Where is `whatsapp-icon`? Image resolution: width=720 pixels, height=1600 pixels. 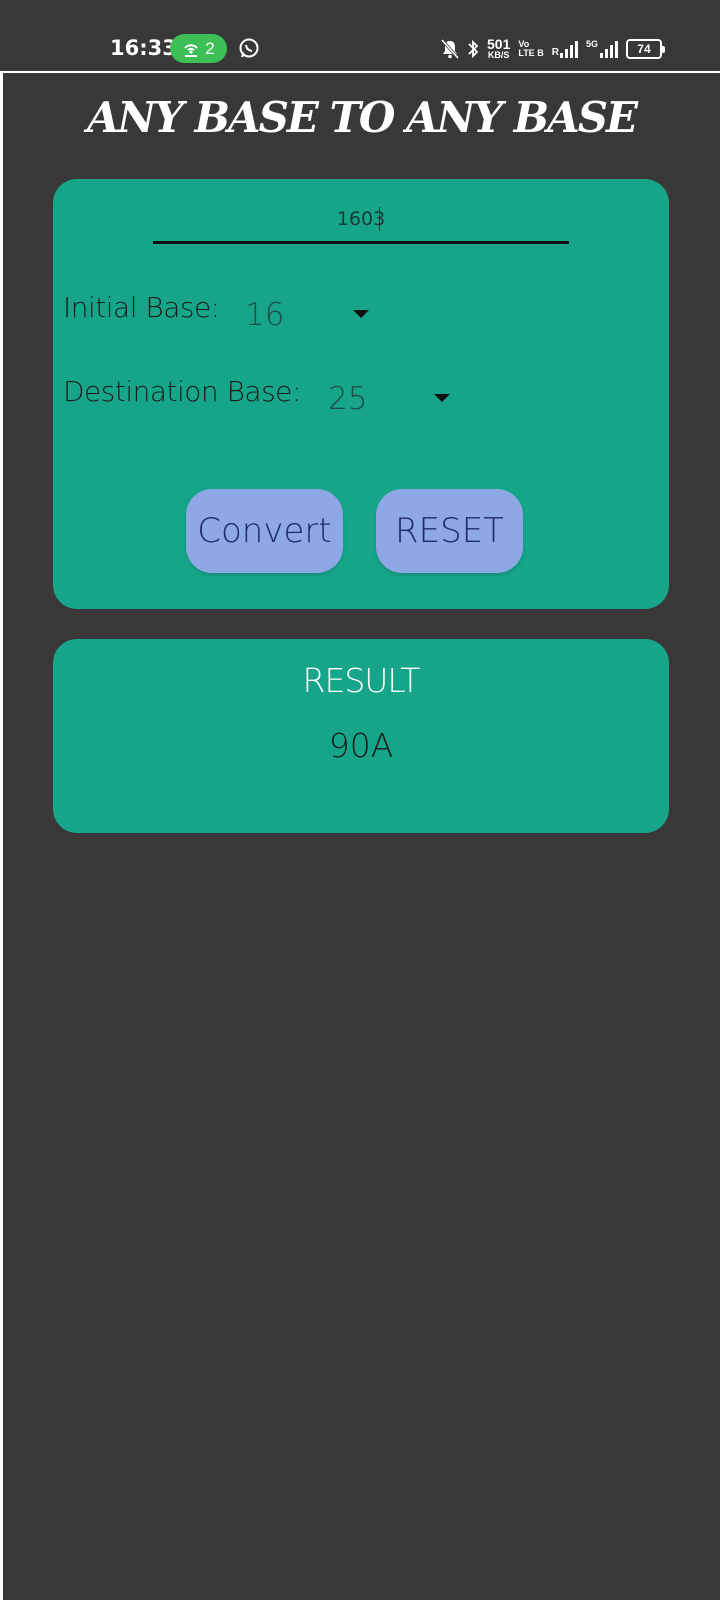
whatsapp-icon is located at coordinates (249, 48).